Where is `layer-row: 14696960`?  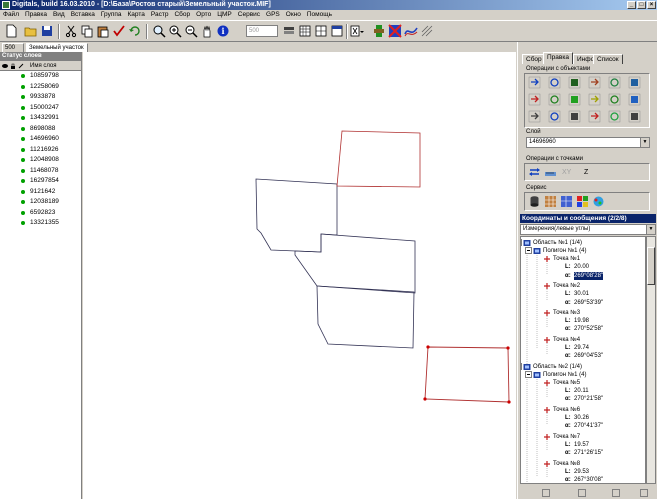 layer-row: 14696960 is located at coordinates (40, 139).